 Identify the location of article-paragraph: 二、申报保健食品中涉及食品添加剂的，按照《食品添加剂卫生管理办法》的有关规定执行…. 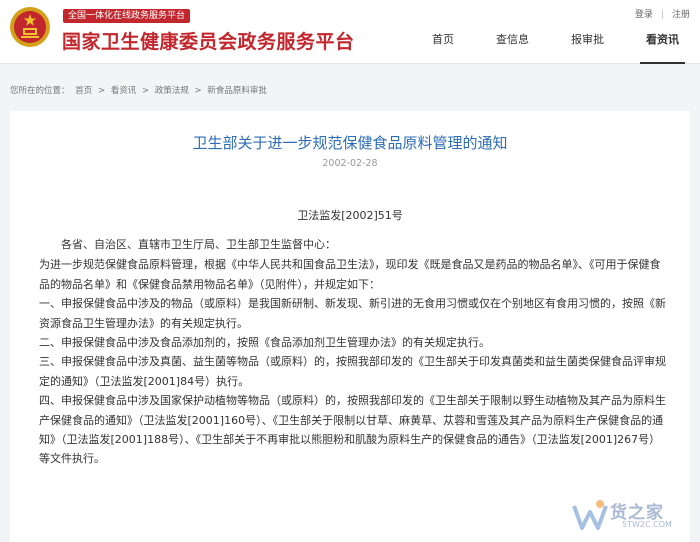
(264, 343).